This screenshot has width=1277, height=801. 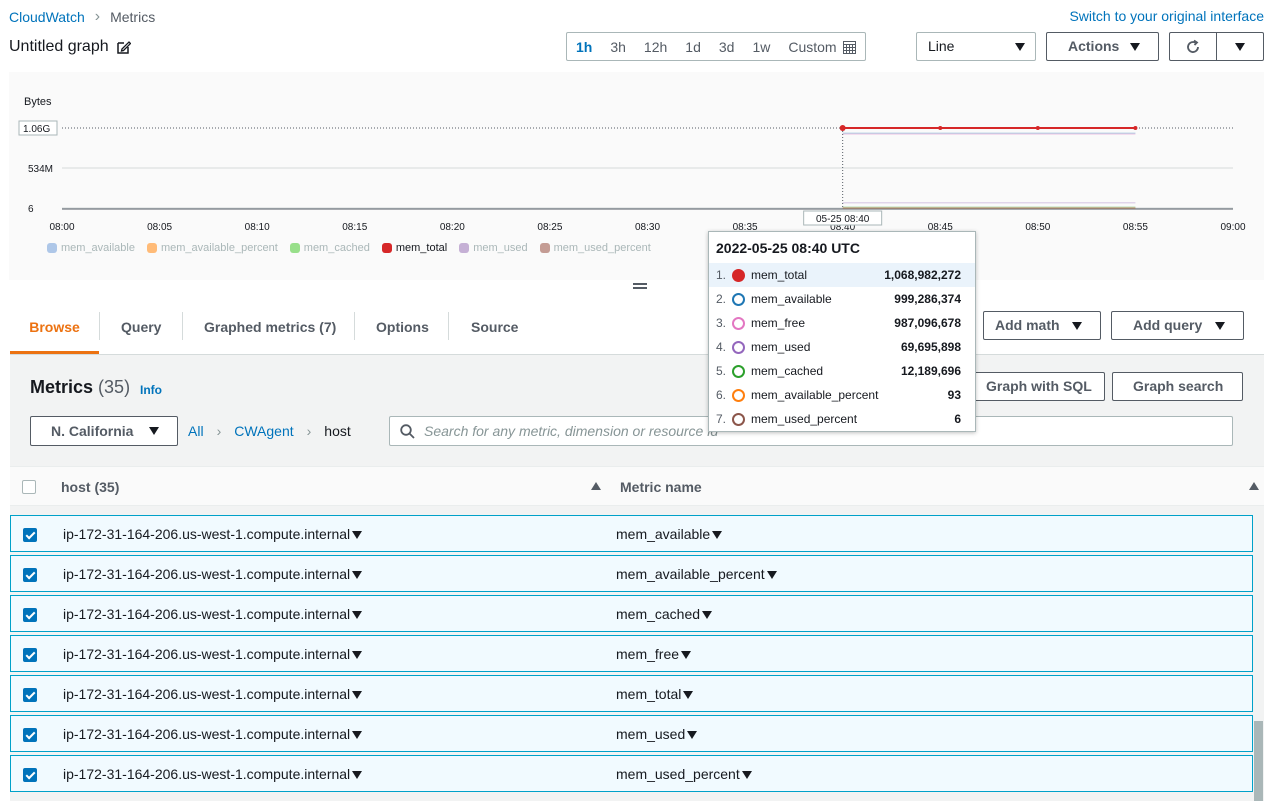 I want to click on legend-label: mem_cached, so click(x=336, y=248).